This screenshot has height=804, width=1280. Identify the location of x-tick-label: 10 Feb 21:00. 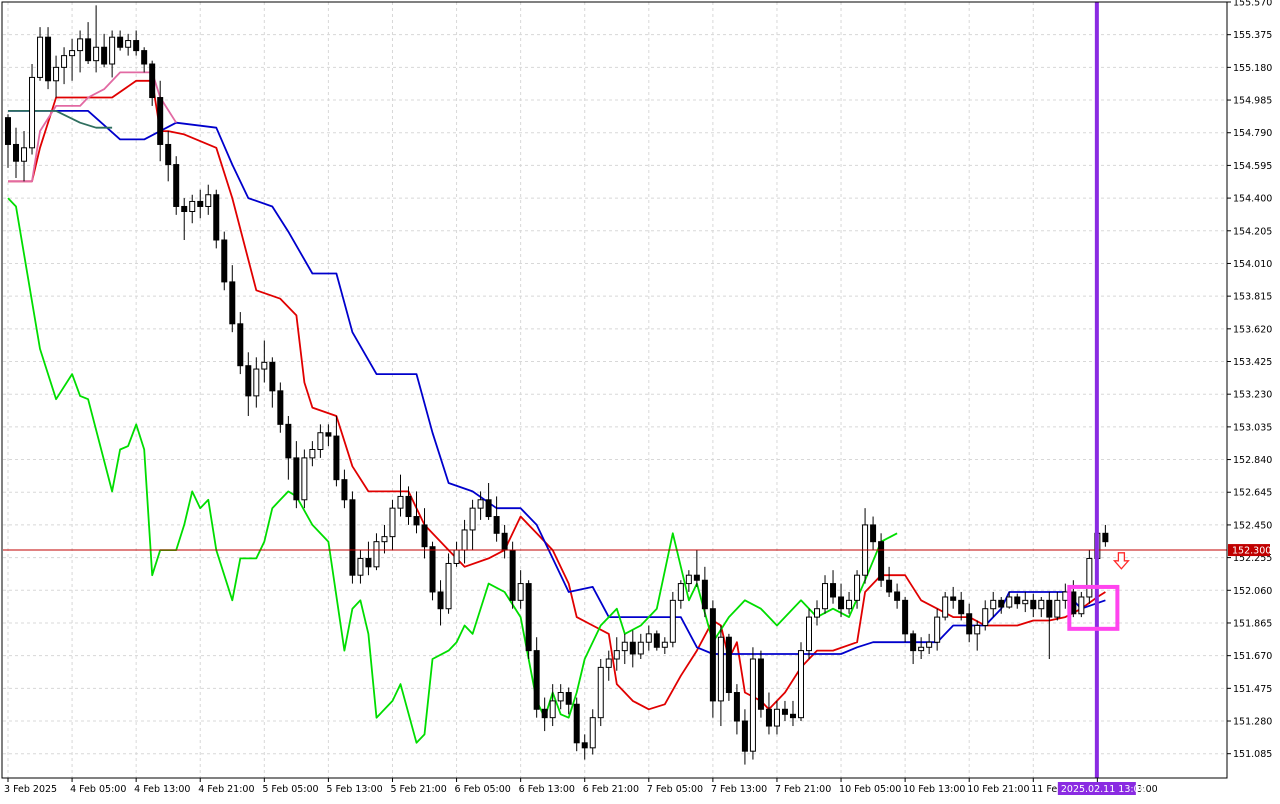
(998, 789).